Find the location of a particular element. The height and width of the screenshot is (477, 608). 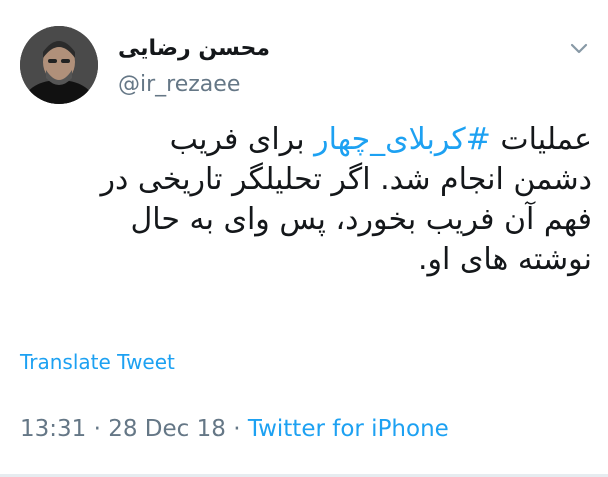

tweet-line-2: دشمن انجام شد. اگر تحلیلگر تاریخی در is located at coordinates (346, 179).